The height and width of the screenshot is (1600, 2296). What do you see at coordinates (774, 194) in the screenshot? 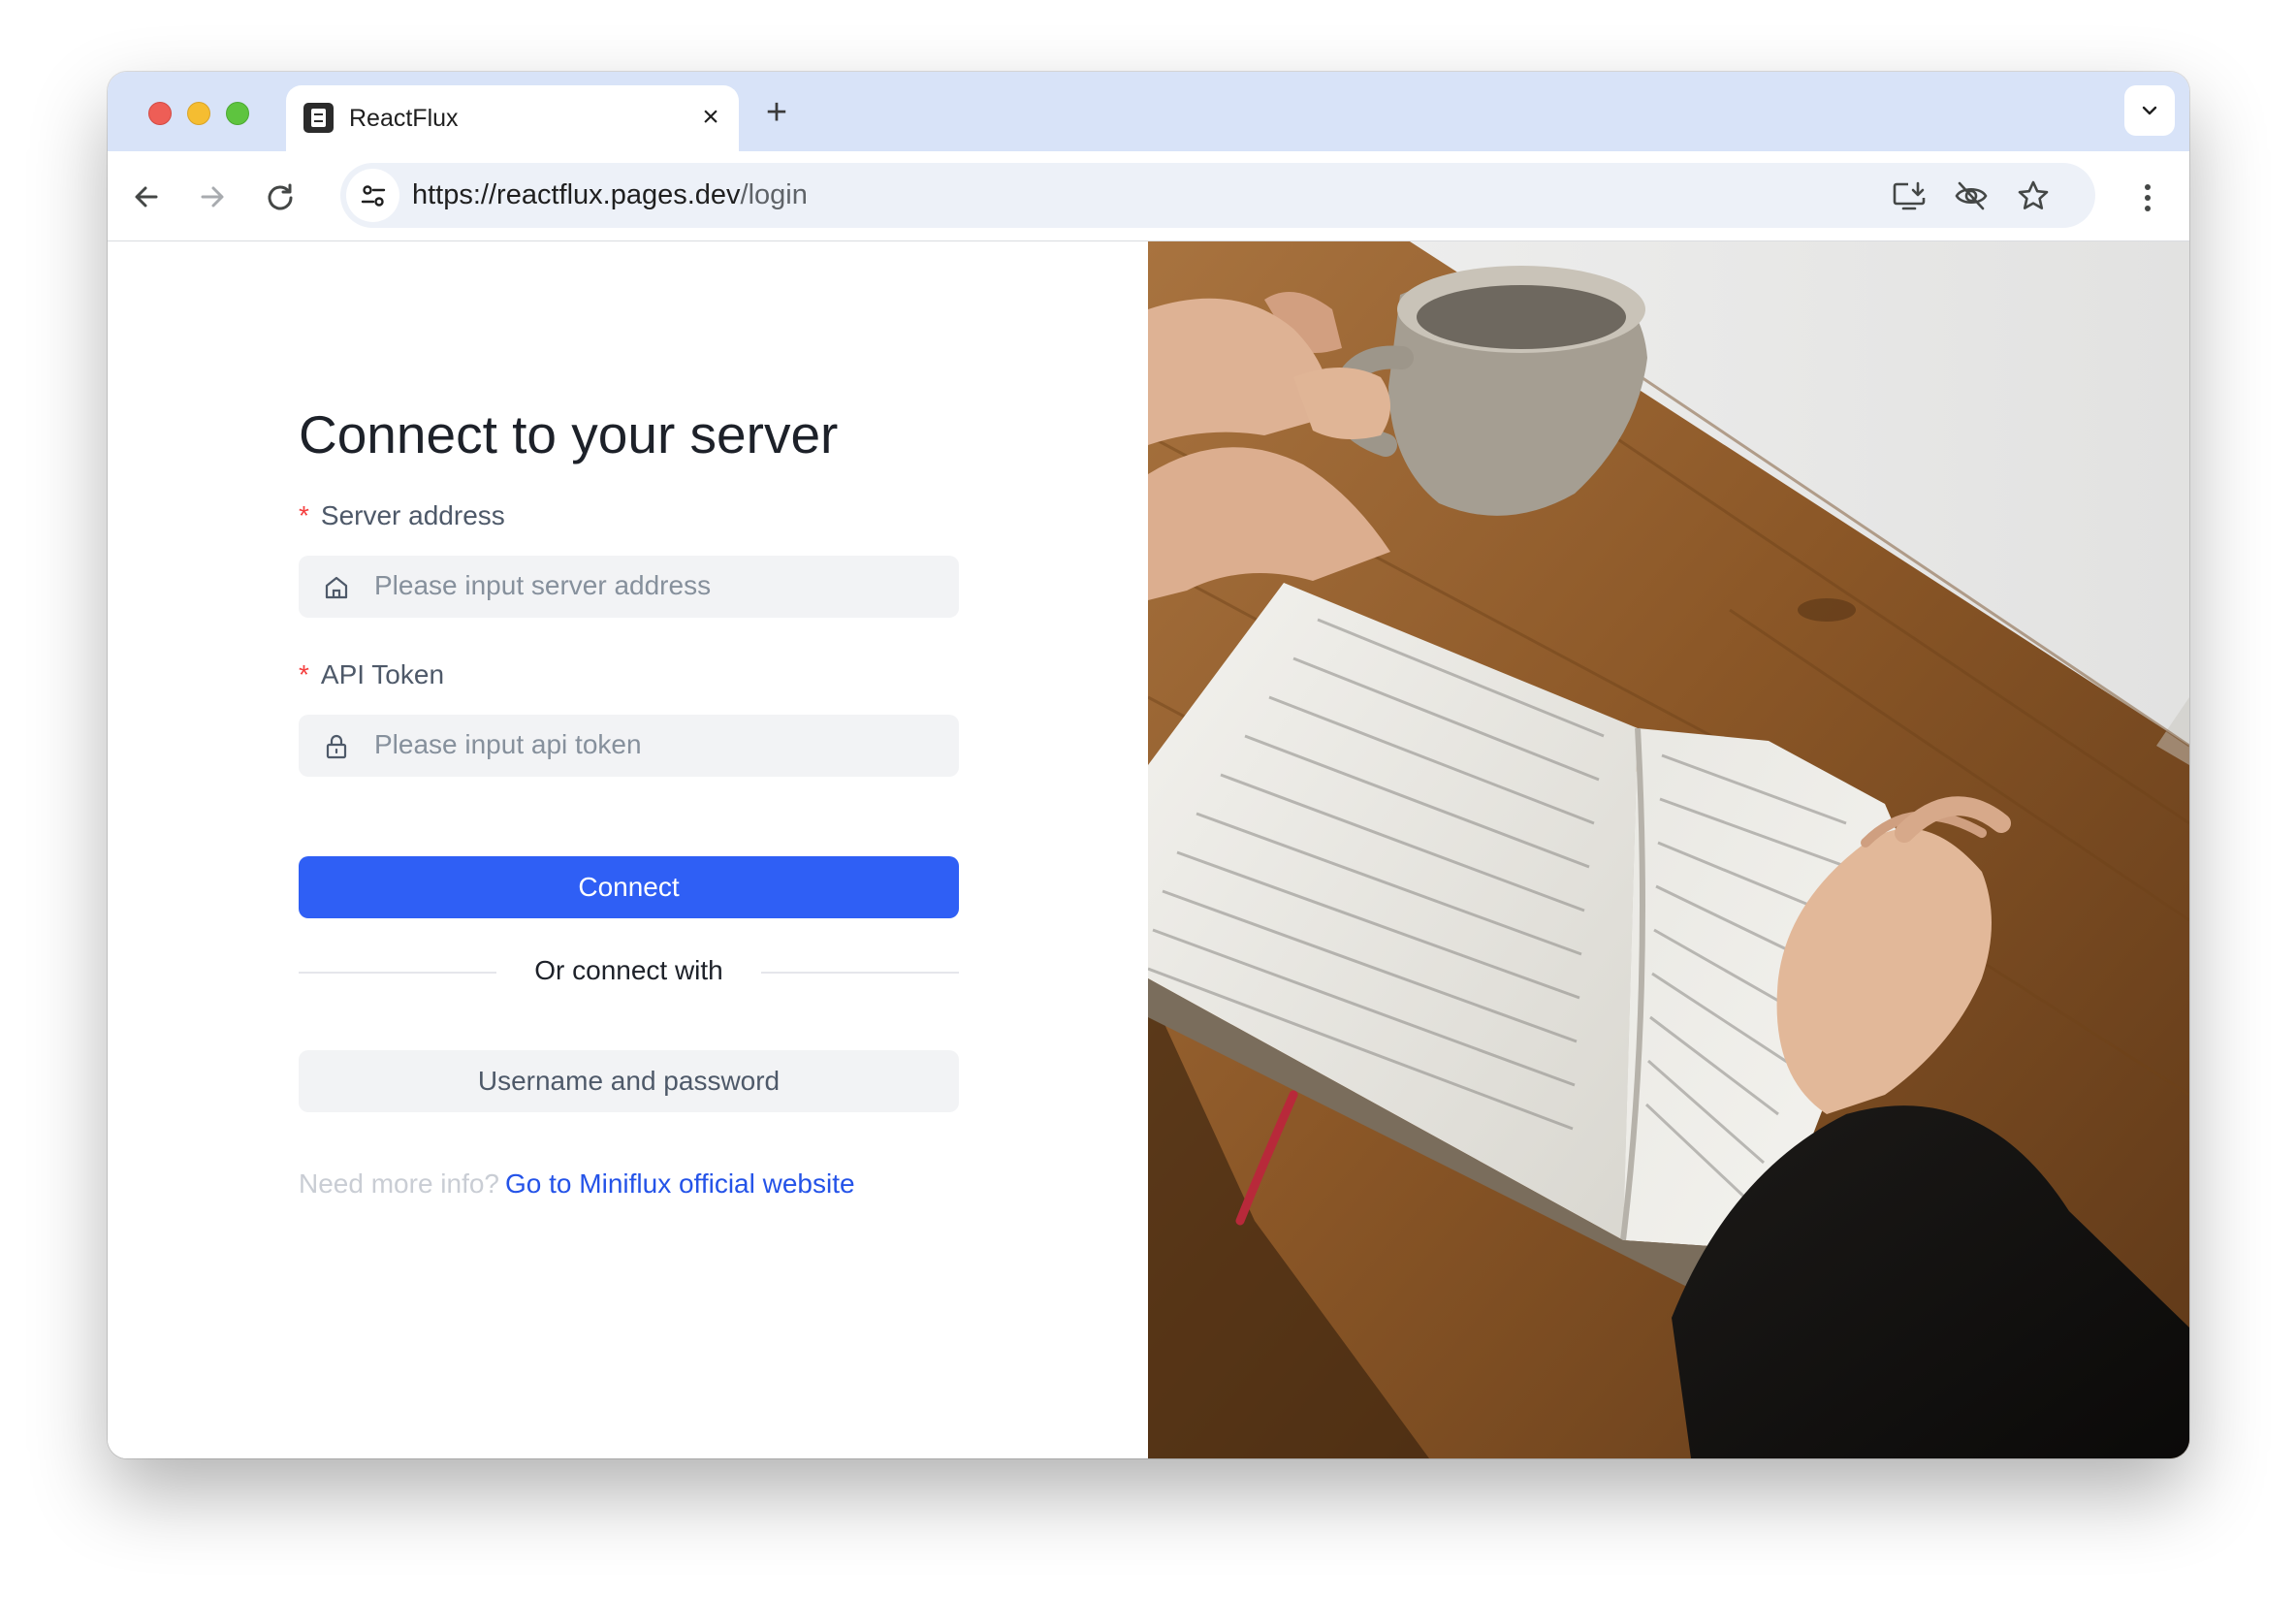
I see `url-path: /login` at bounding box center [774, 194].